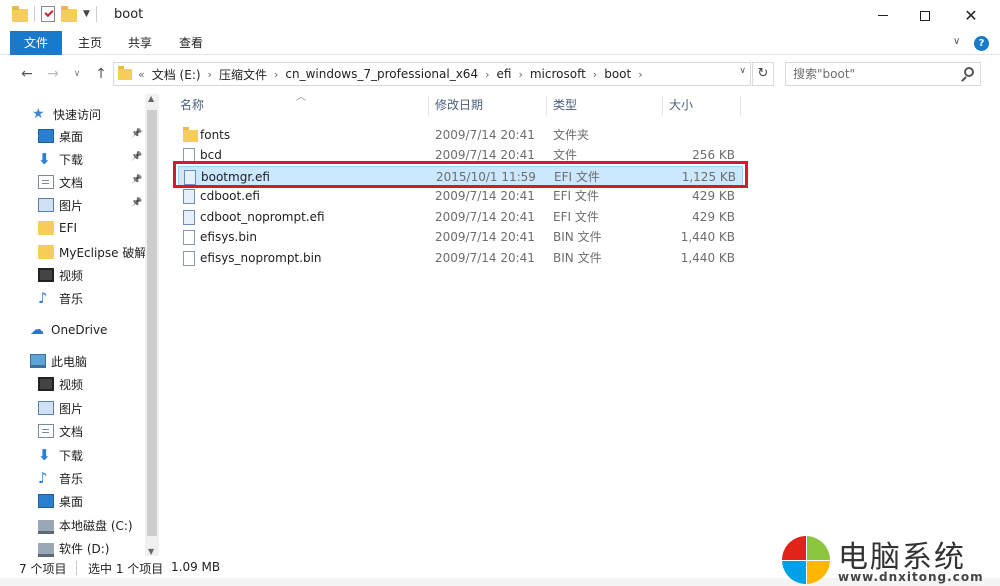  What do you see at coordinates (27, 74) in the screenshot?
I see `back-button: ←` at bounding box center [27, 74].